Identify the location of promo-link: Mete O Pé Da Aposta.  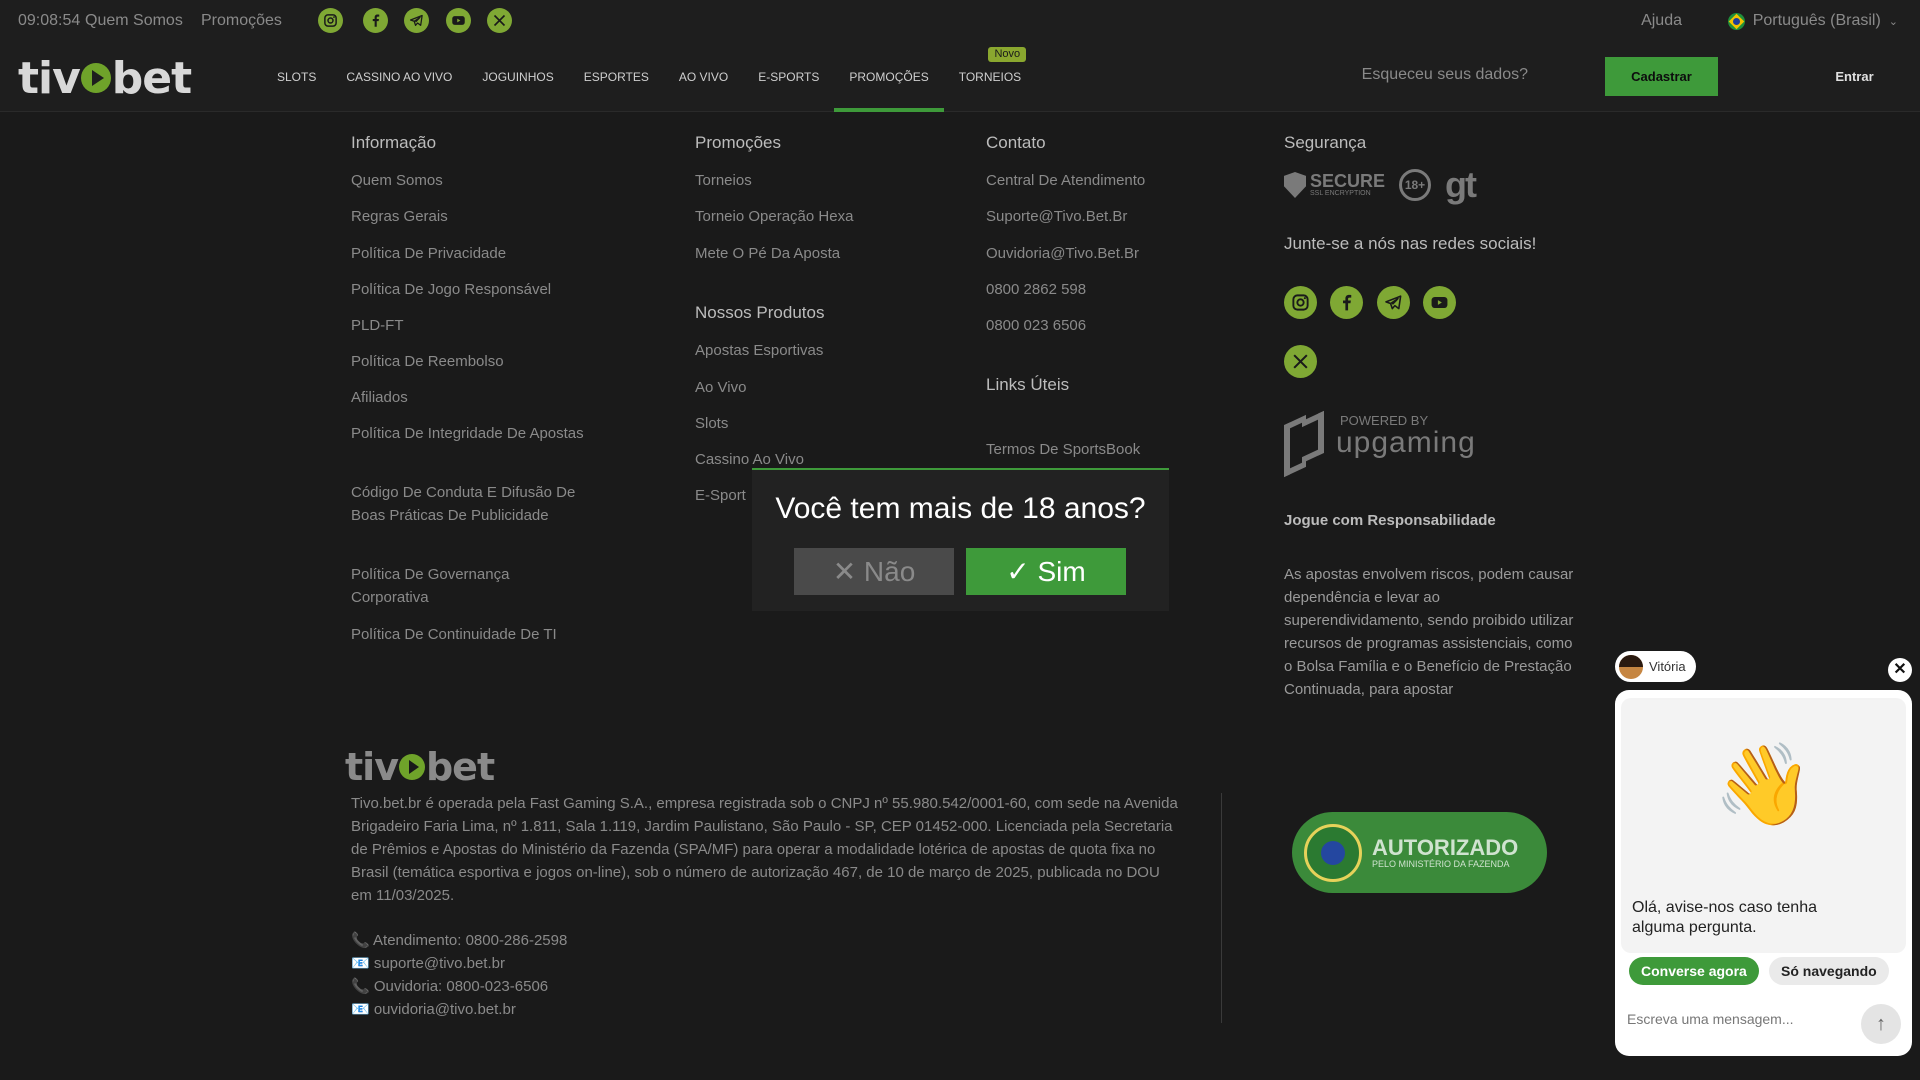
(767, 253).